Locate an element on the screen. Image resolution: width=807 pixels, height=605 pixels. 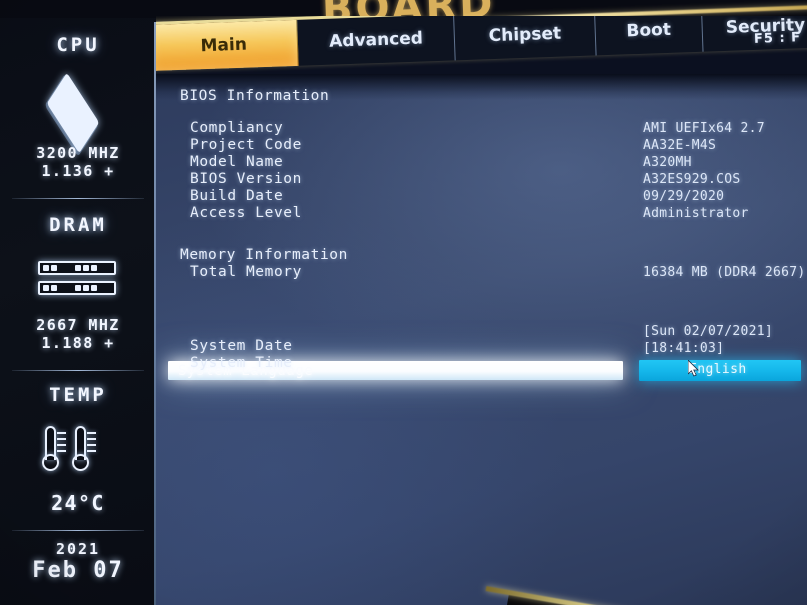
temp-section-title: TEMP is located at coordinates (78, 395).